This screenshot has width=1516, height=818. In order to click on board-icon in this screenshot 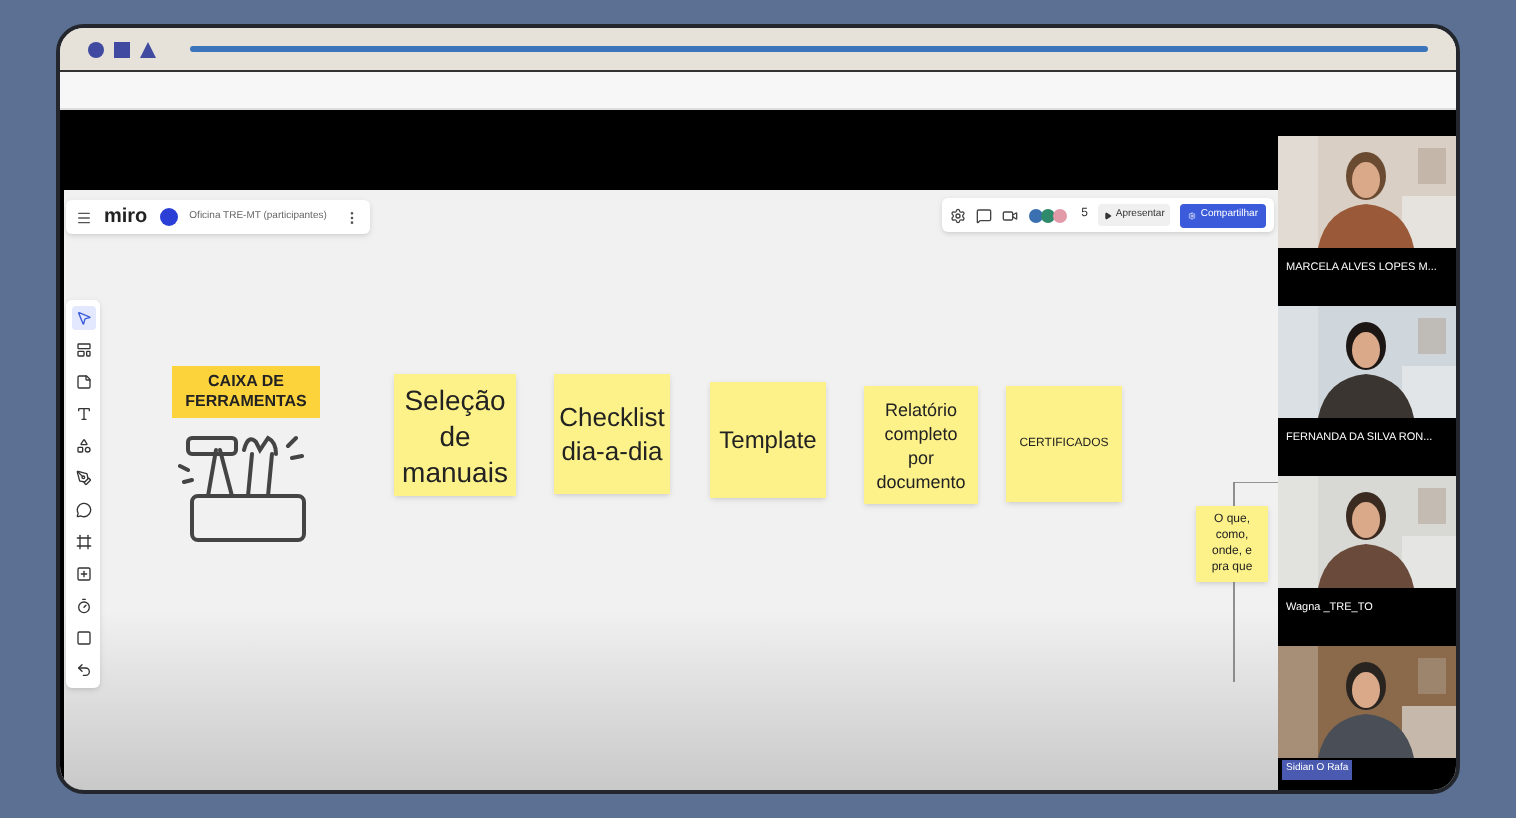, I will do `click(168, 217)`.